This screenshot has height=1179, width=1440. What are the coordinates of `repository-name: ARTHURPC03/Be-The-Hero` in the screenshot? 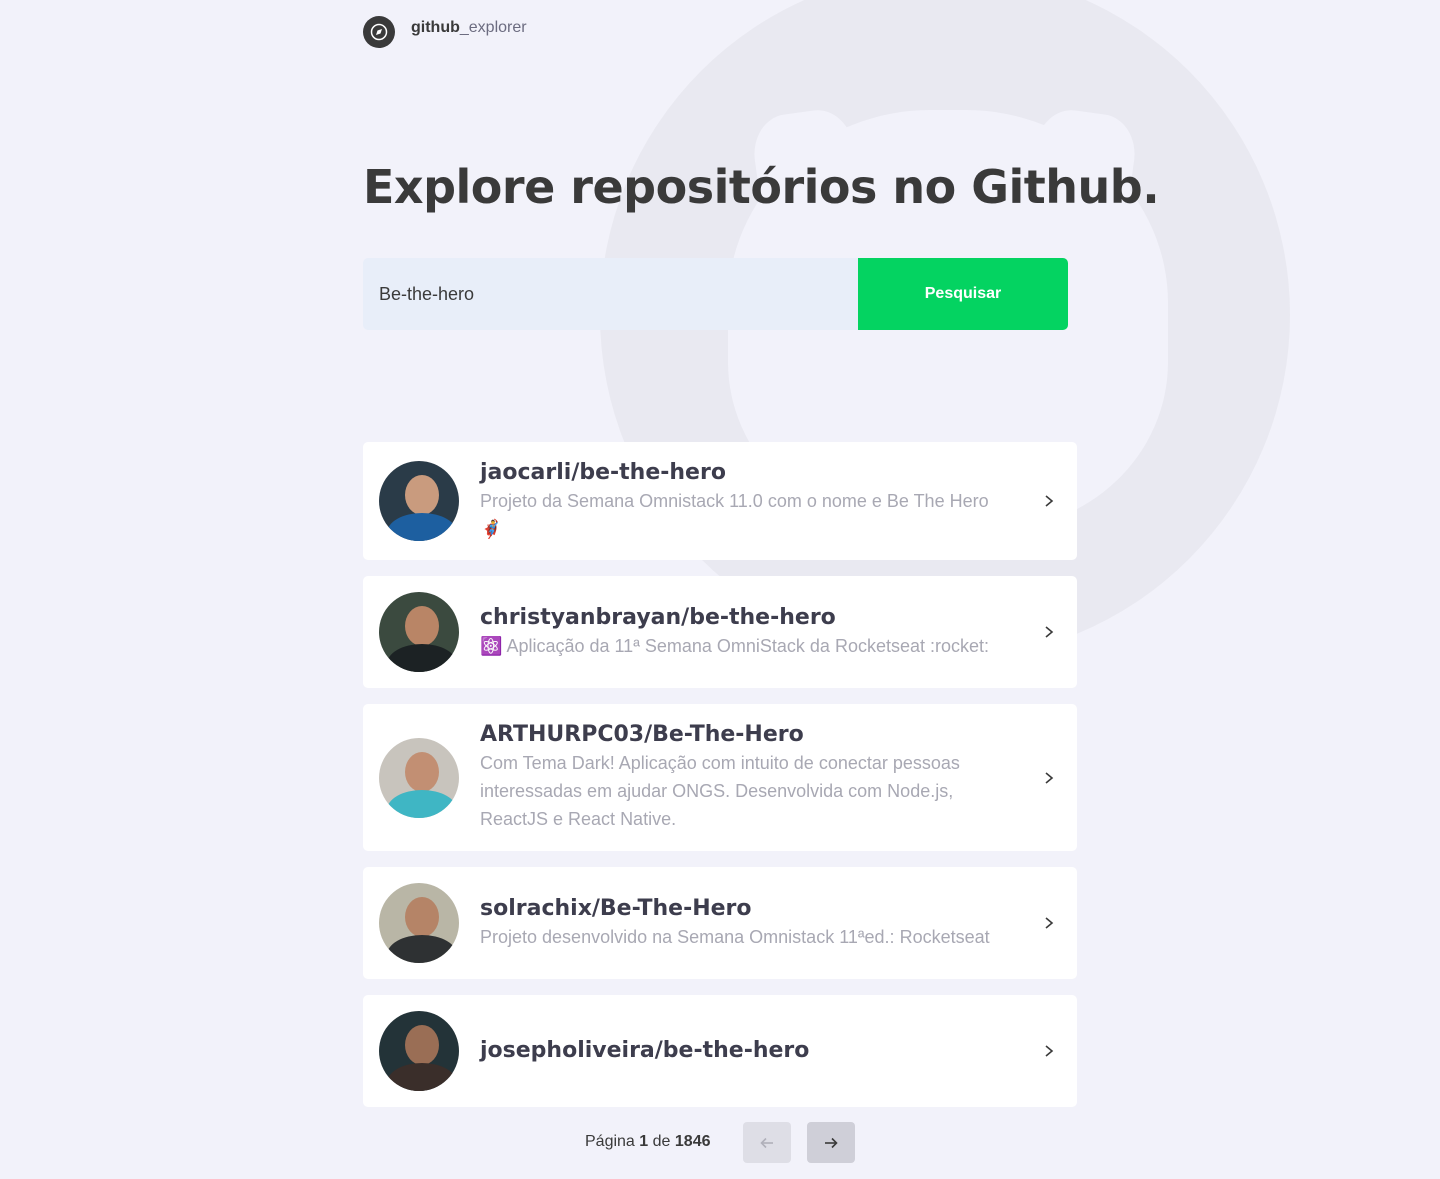 It's located at (642, 734).